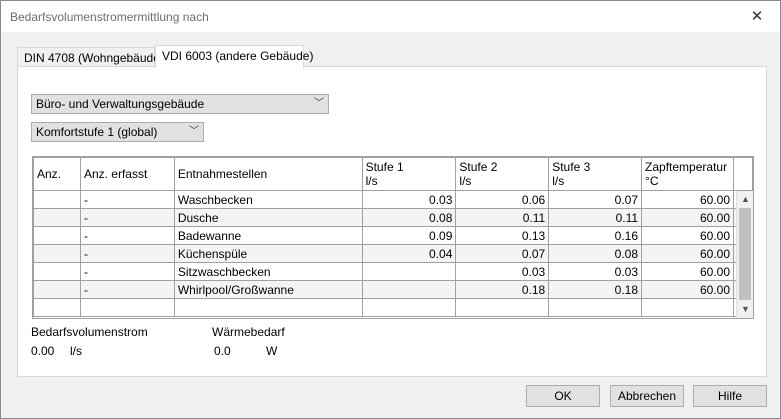 This screenshot has width=781, height=419. What do you see at coordinates (595, 217) in the screenshot?
I see `cell-stufe3: 0.11` at bounding box center [595, 217].